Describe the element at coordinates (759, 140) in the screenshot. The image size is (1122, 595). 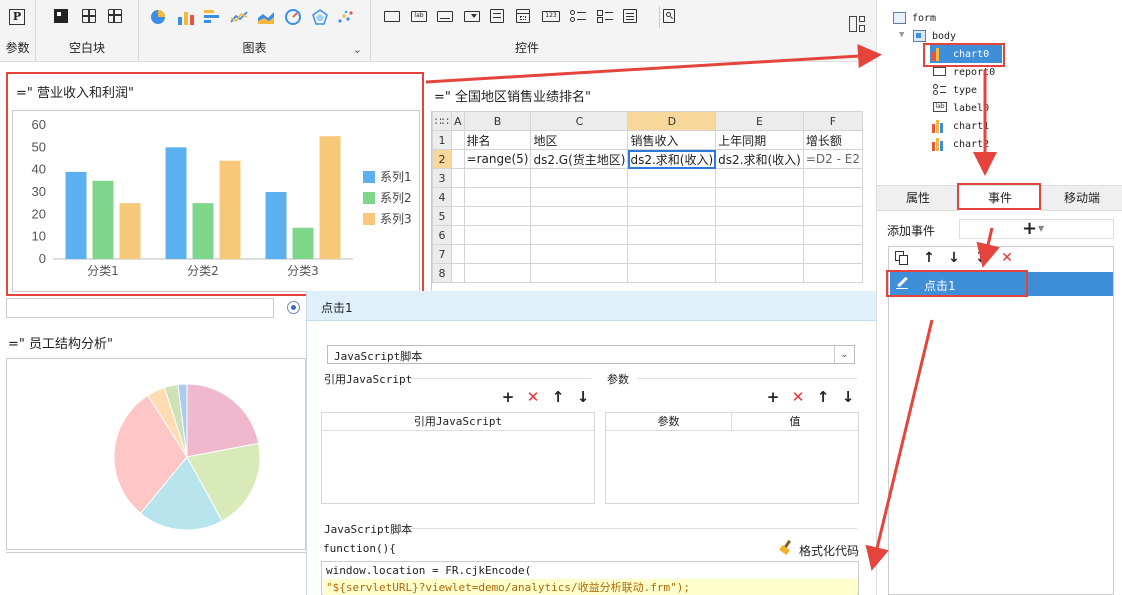
I see `grid-cell: 上年同期` at that location.